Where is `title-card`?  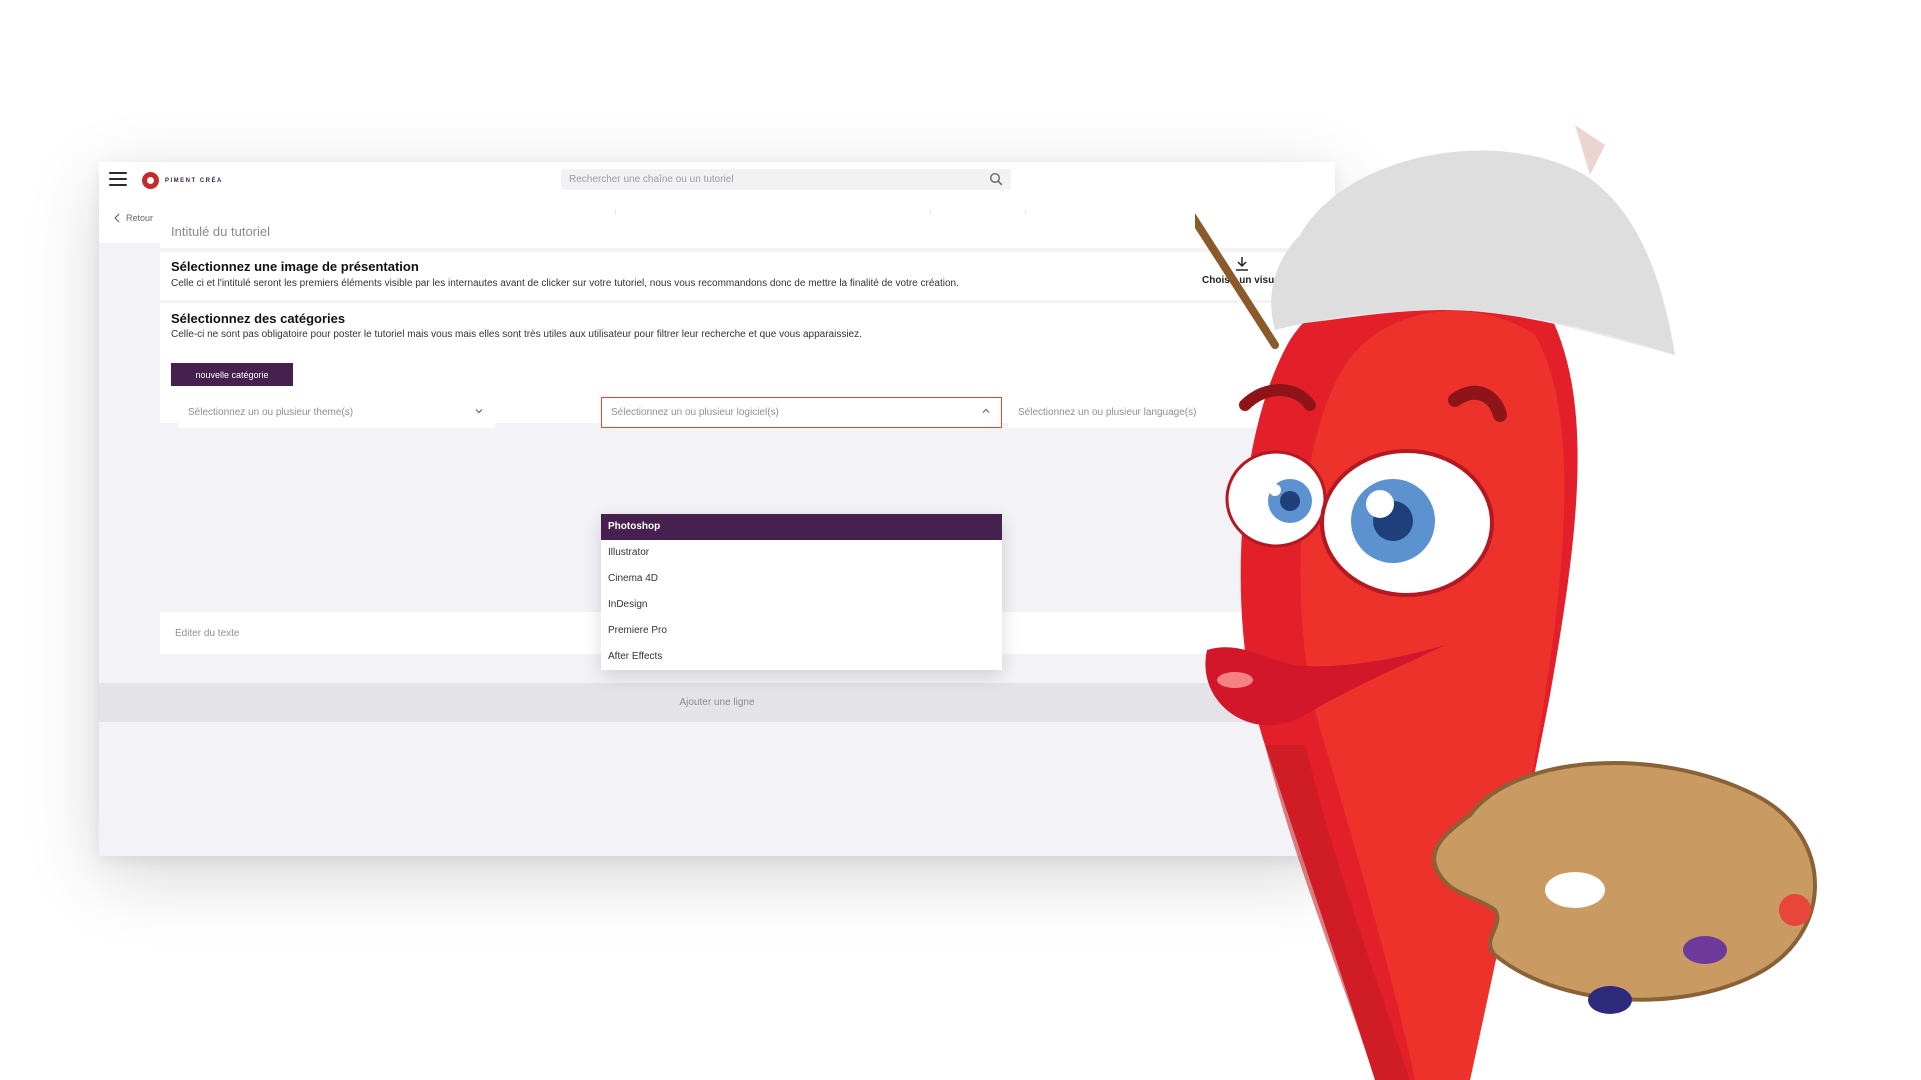
title-card is located at coordinates (747, 231).